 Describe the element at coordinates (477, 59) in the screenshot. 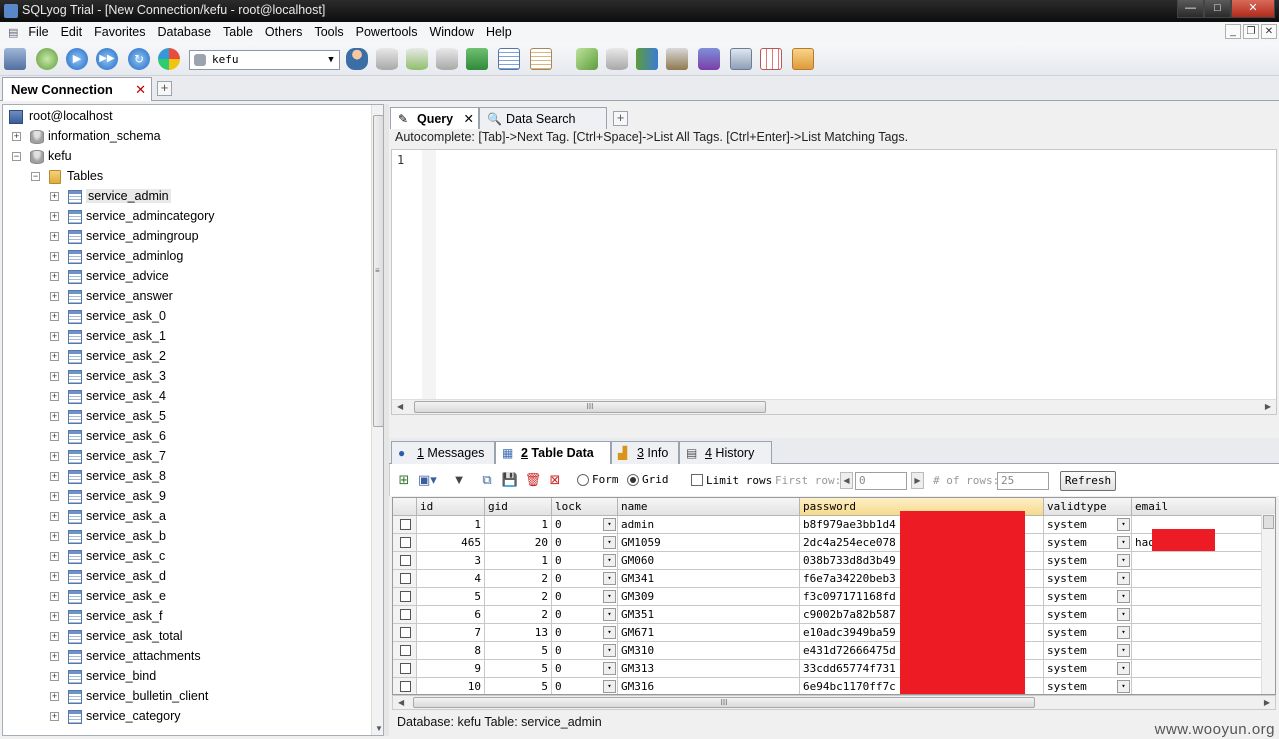

I see `restore-icon` at that location.